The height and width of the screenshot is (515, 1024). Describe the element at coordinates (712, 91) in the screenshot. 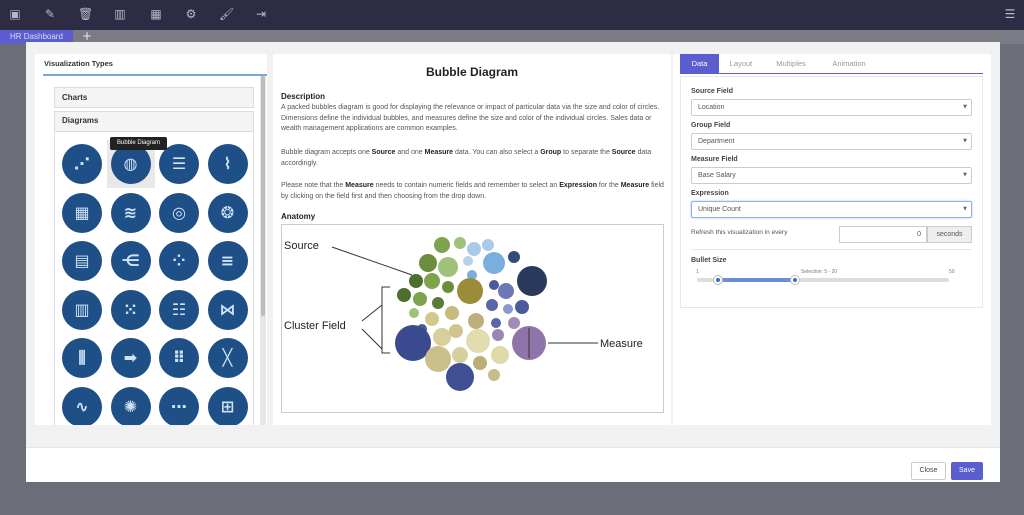

I see `source-field-label: Source Field` at that location.